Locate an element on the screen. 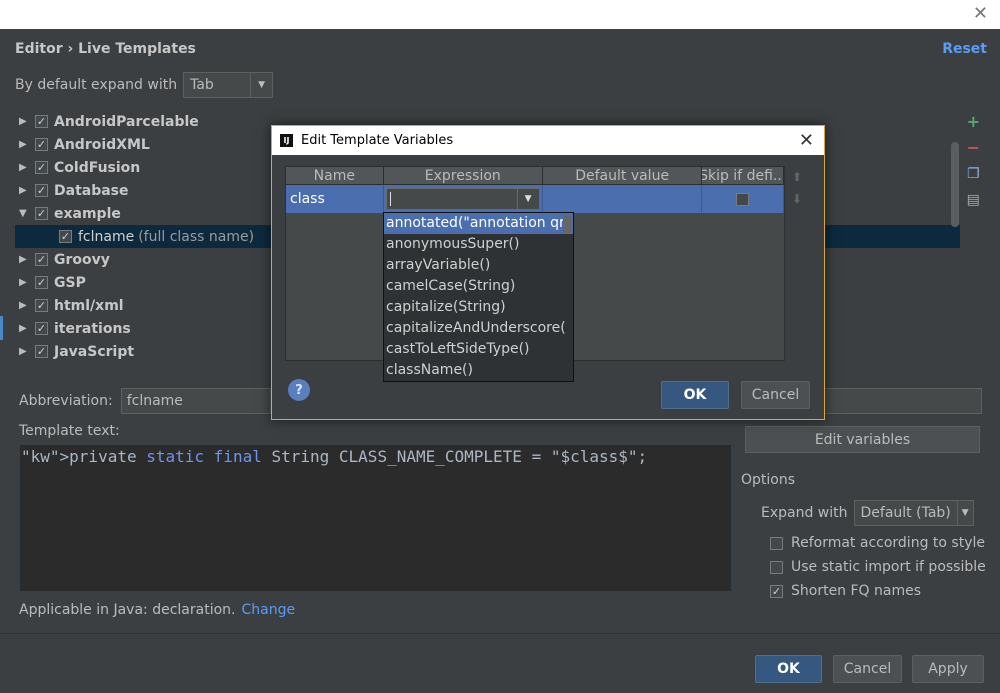  ok-button: OK is located at coordinates (788, 669).